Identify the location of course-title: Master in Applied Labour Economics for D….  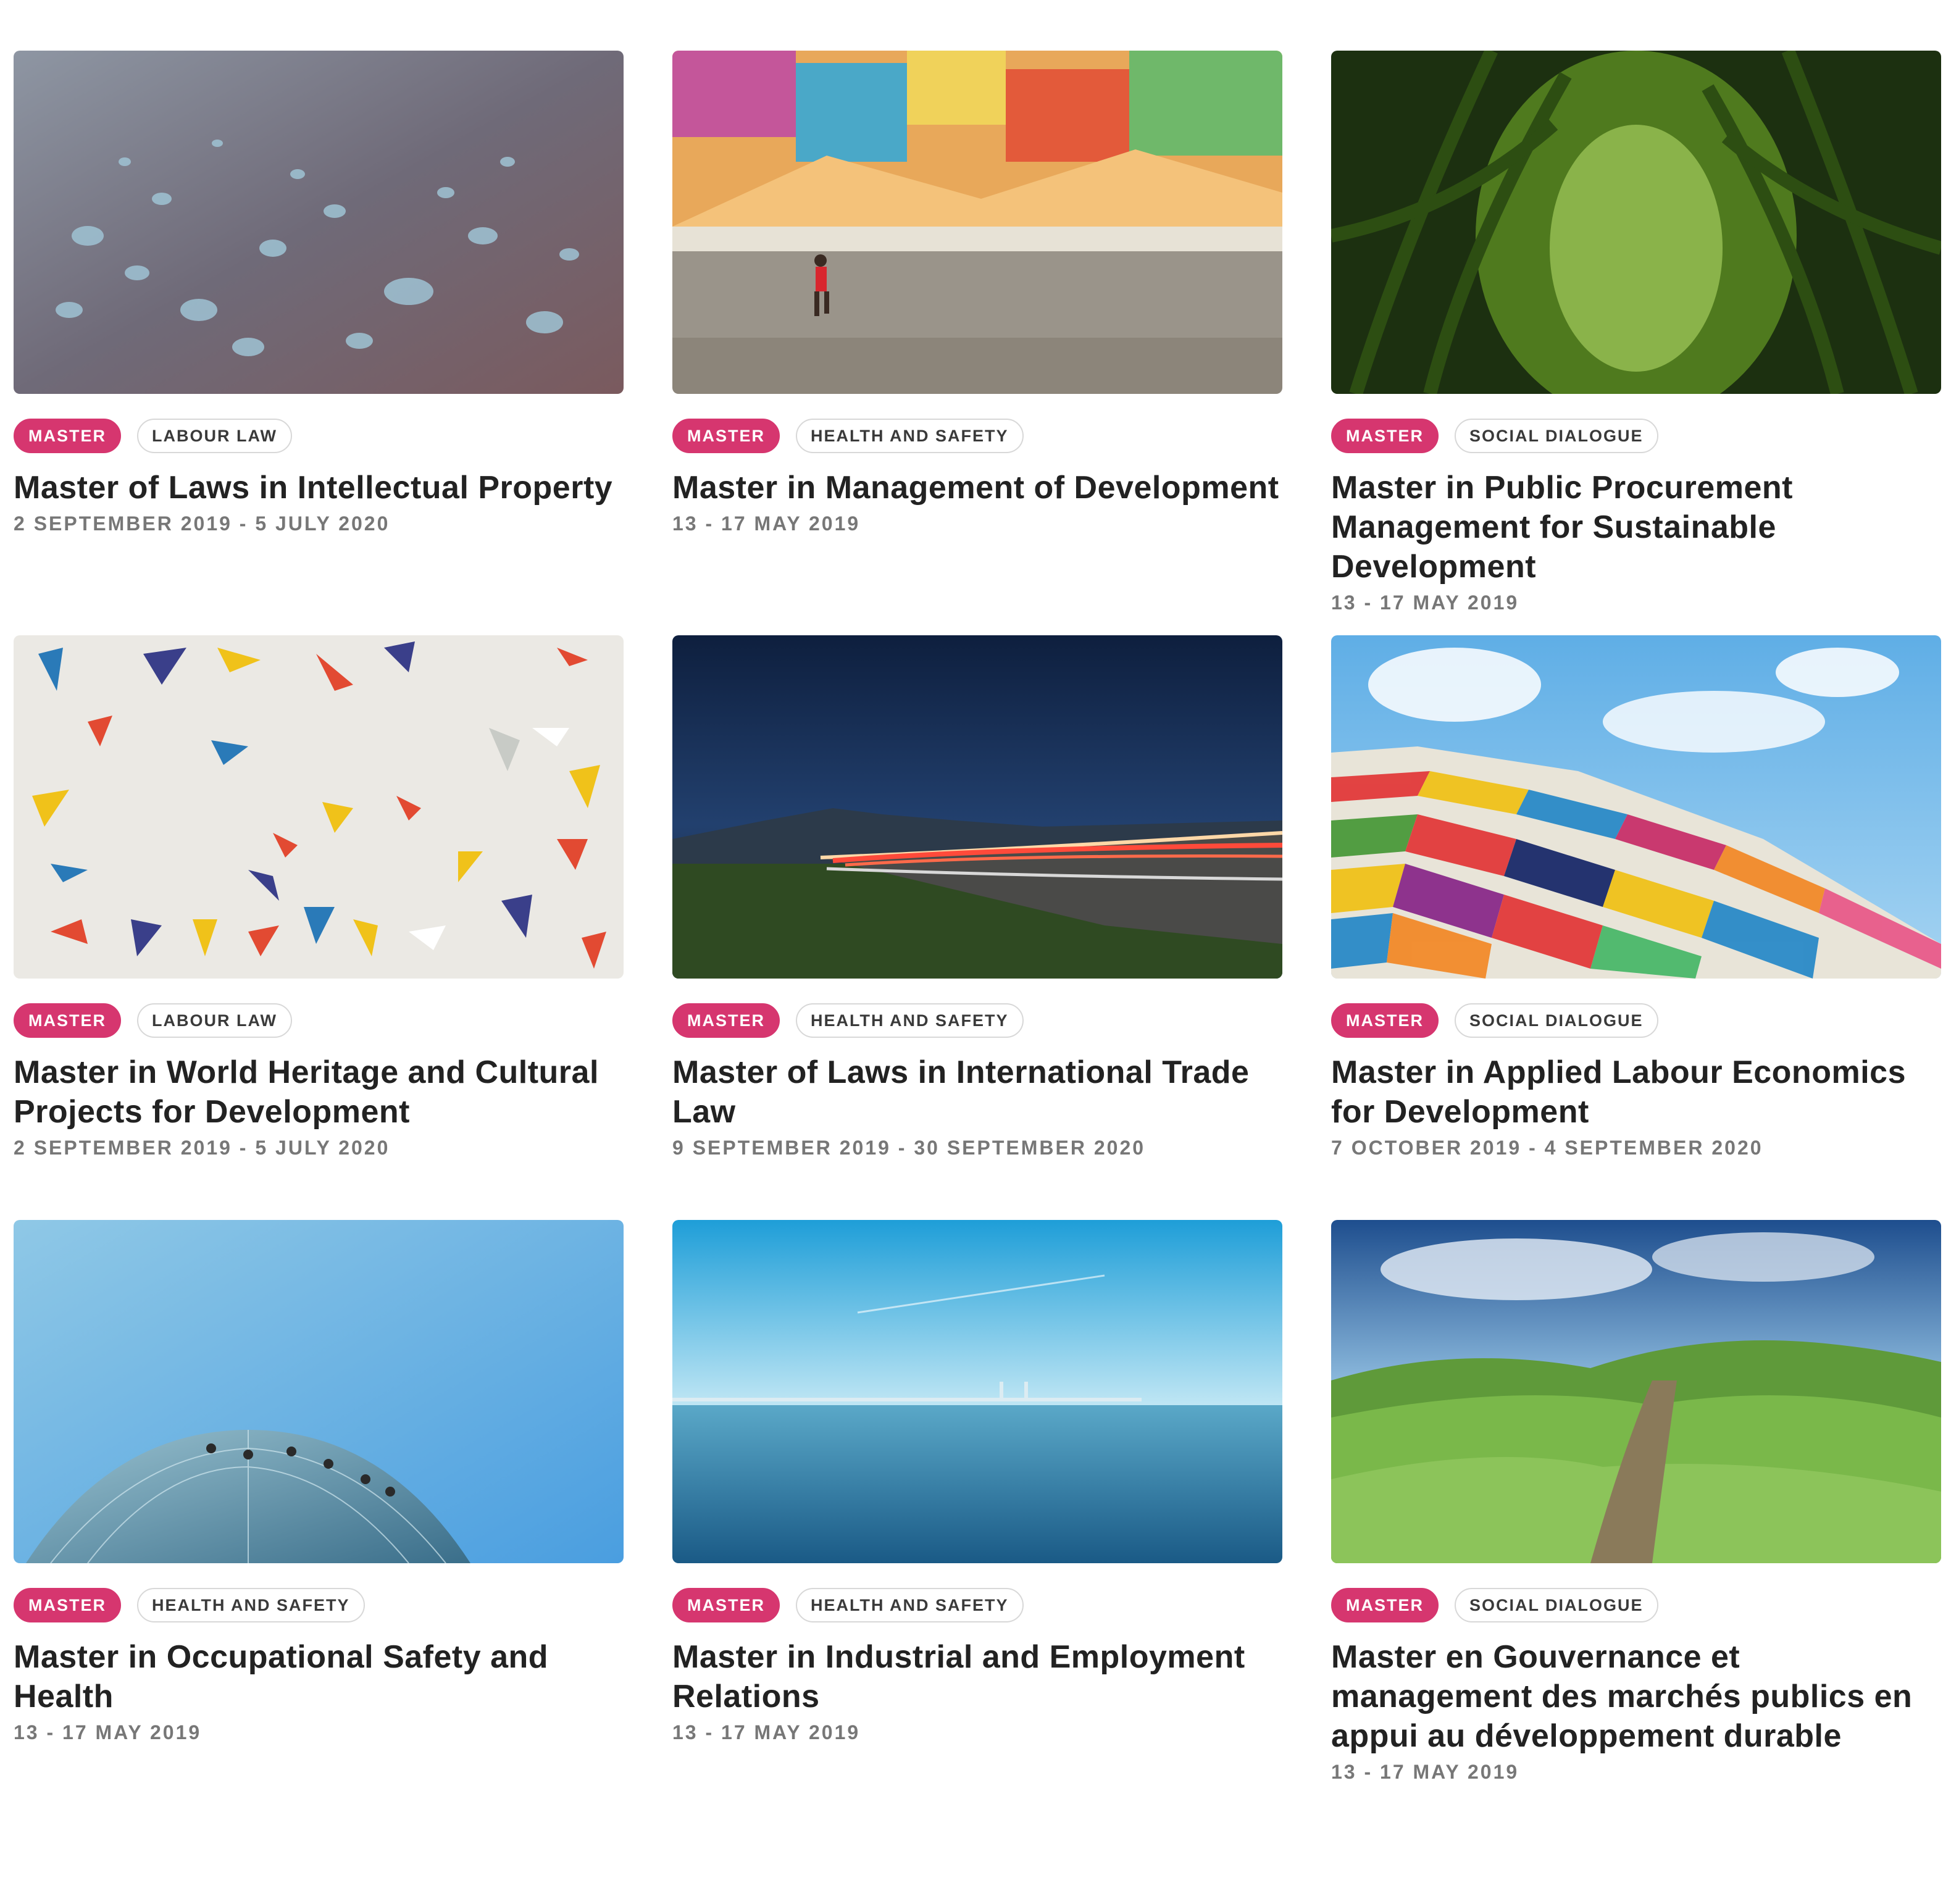
(1636, 1092).